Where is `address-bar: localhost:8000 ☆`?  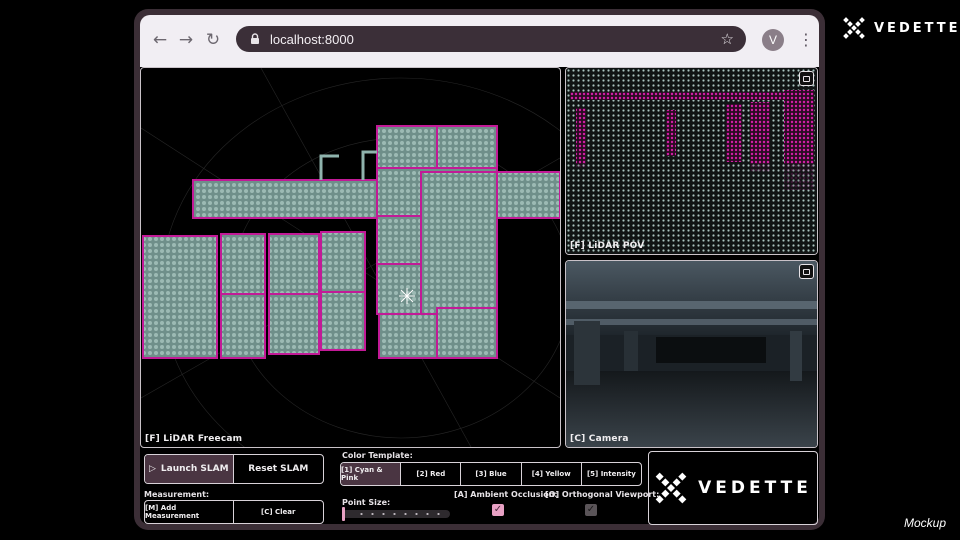
address-bar: localhost:8000 ☆ is located at coordinates (491, 39).